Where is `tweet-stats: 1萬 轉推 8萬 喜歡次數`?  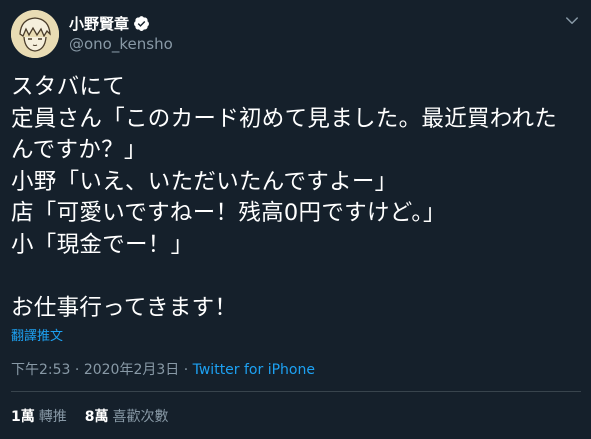
tweet-stats: 1萬 轉推 8萬 喜歡次數 is located at coordinates (90, 416).